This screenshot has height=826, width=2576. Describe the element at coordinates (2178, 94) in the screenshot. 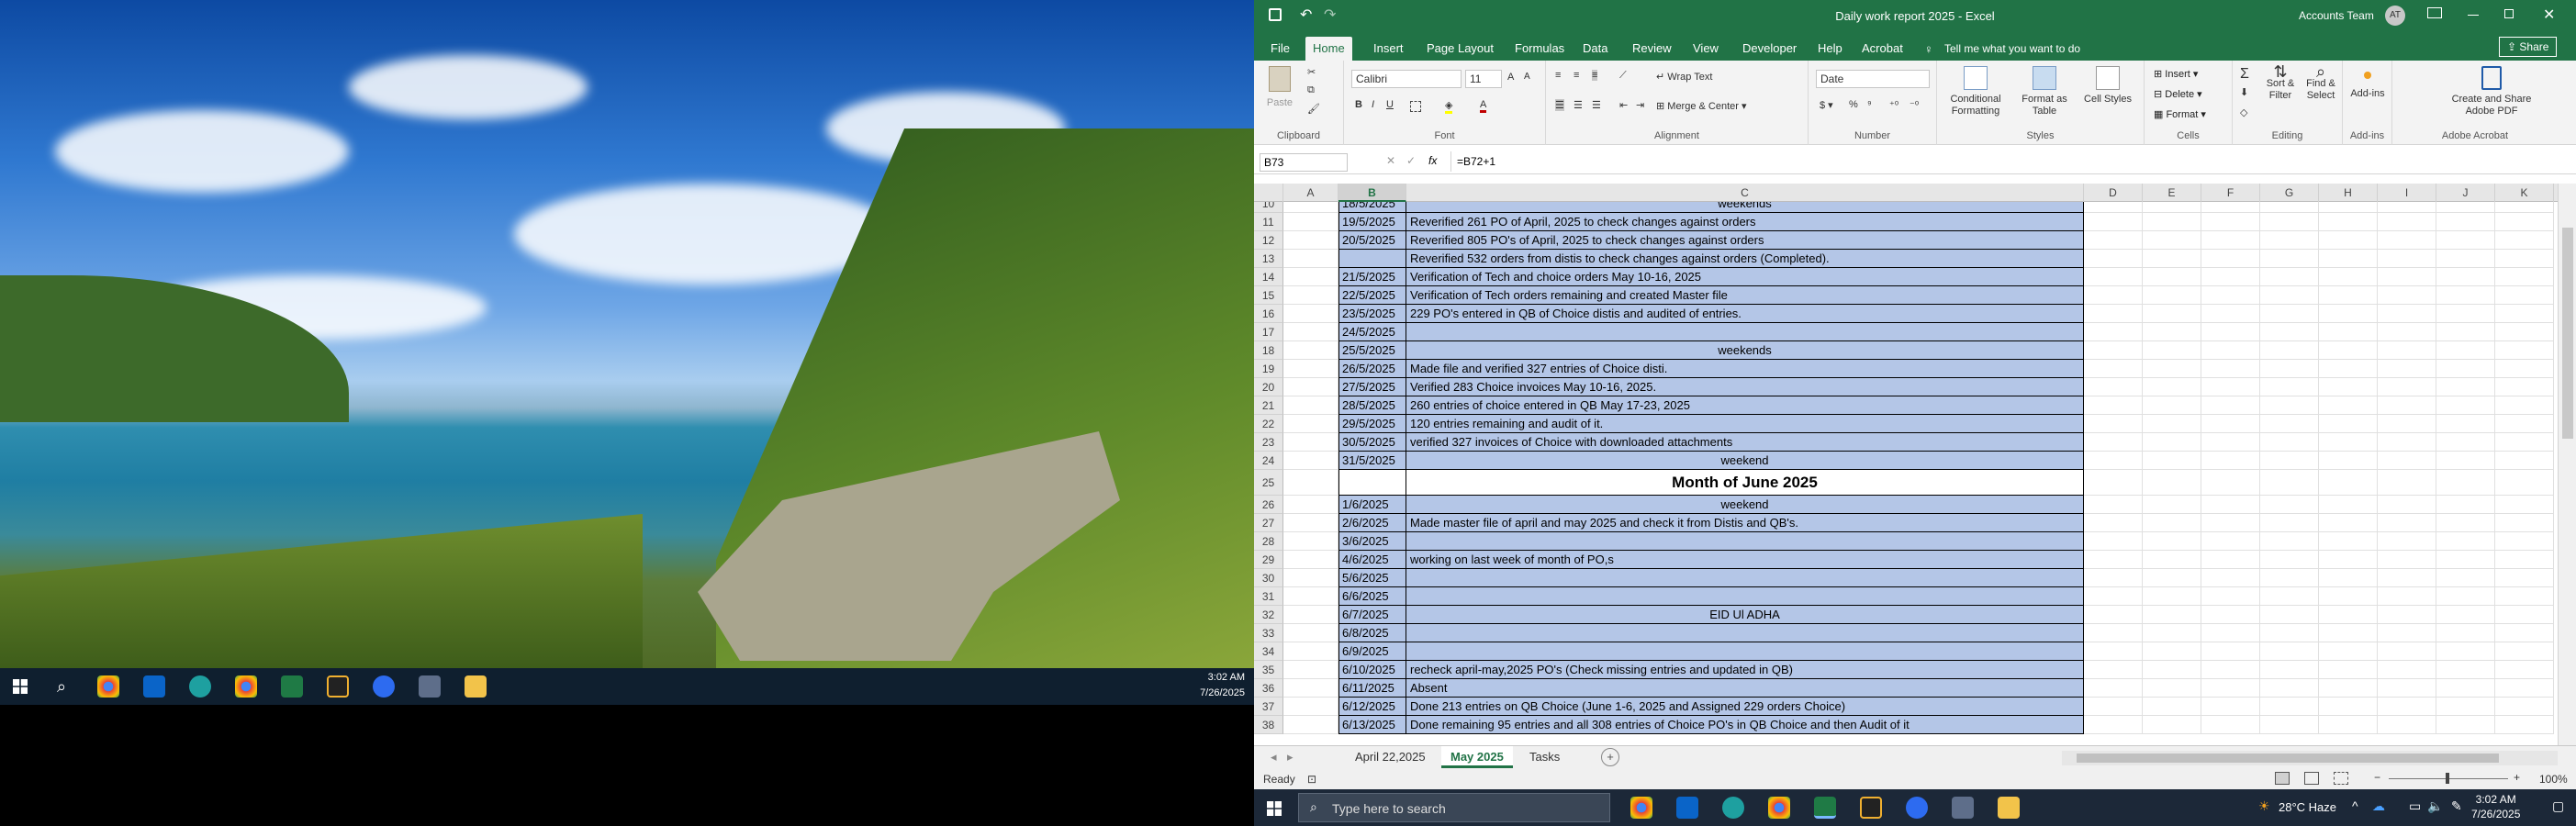

I see `delete-cells-button: ⊟ Delete ▾` at that location.